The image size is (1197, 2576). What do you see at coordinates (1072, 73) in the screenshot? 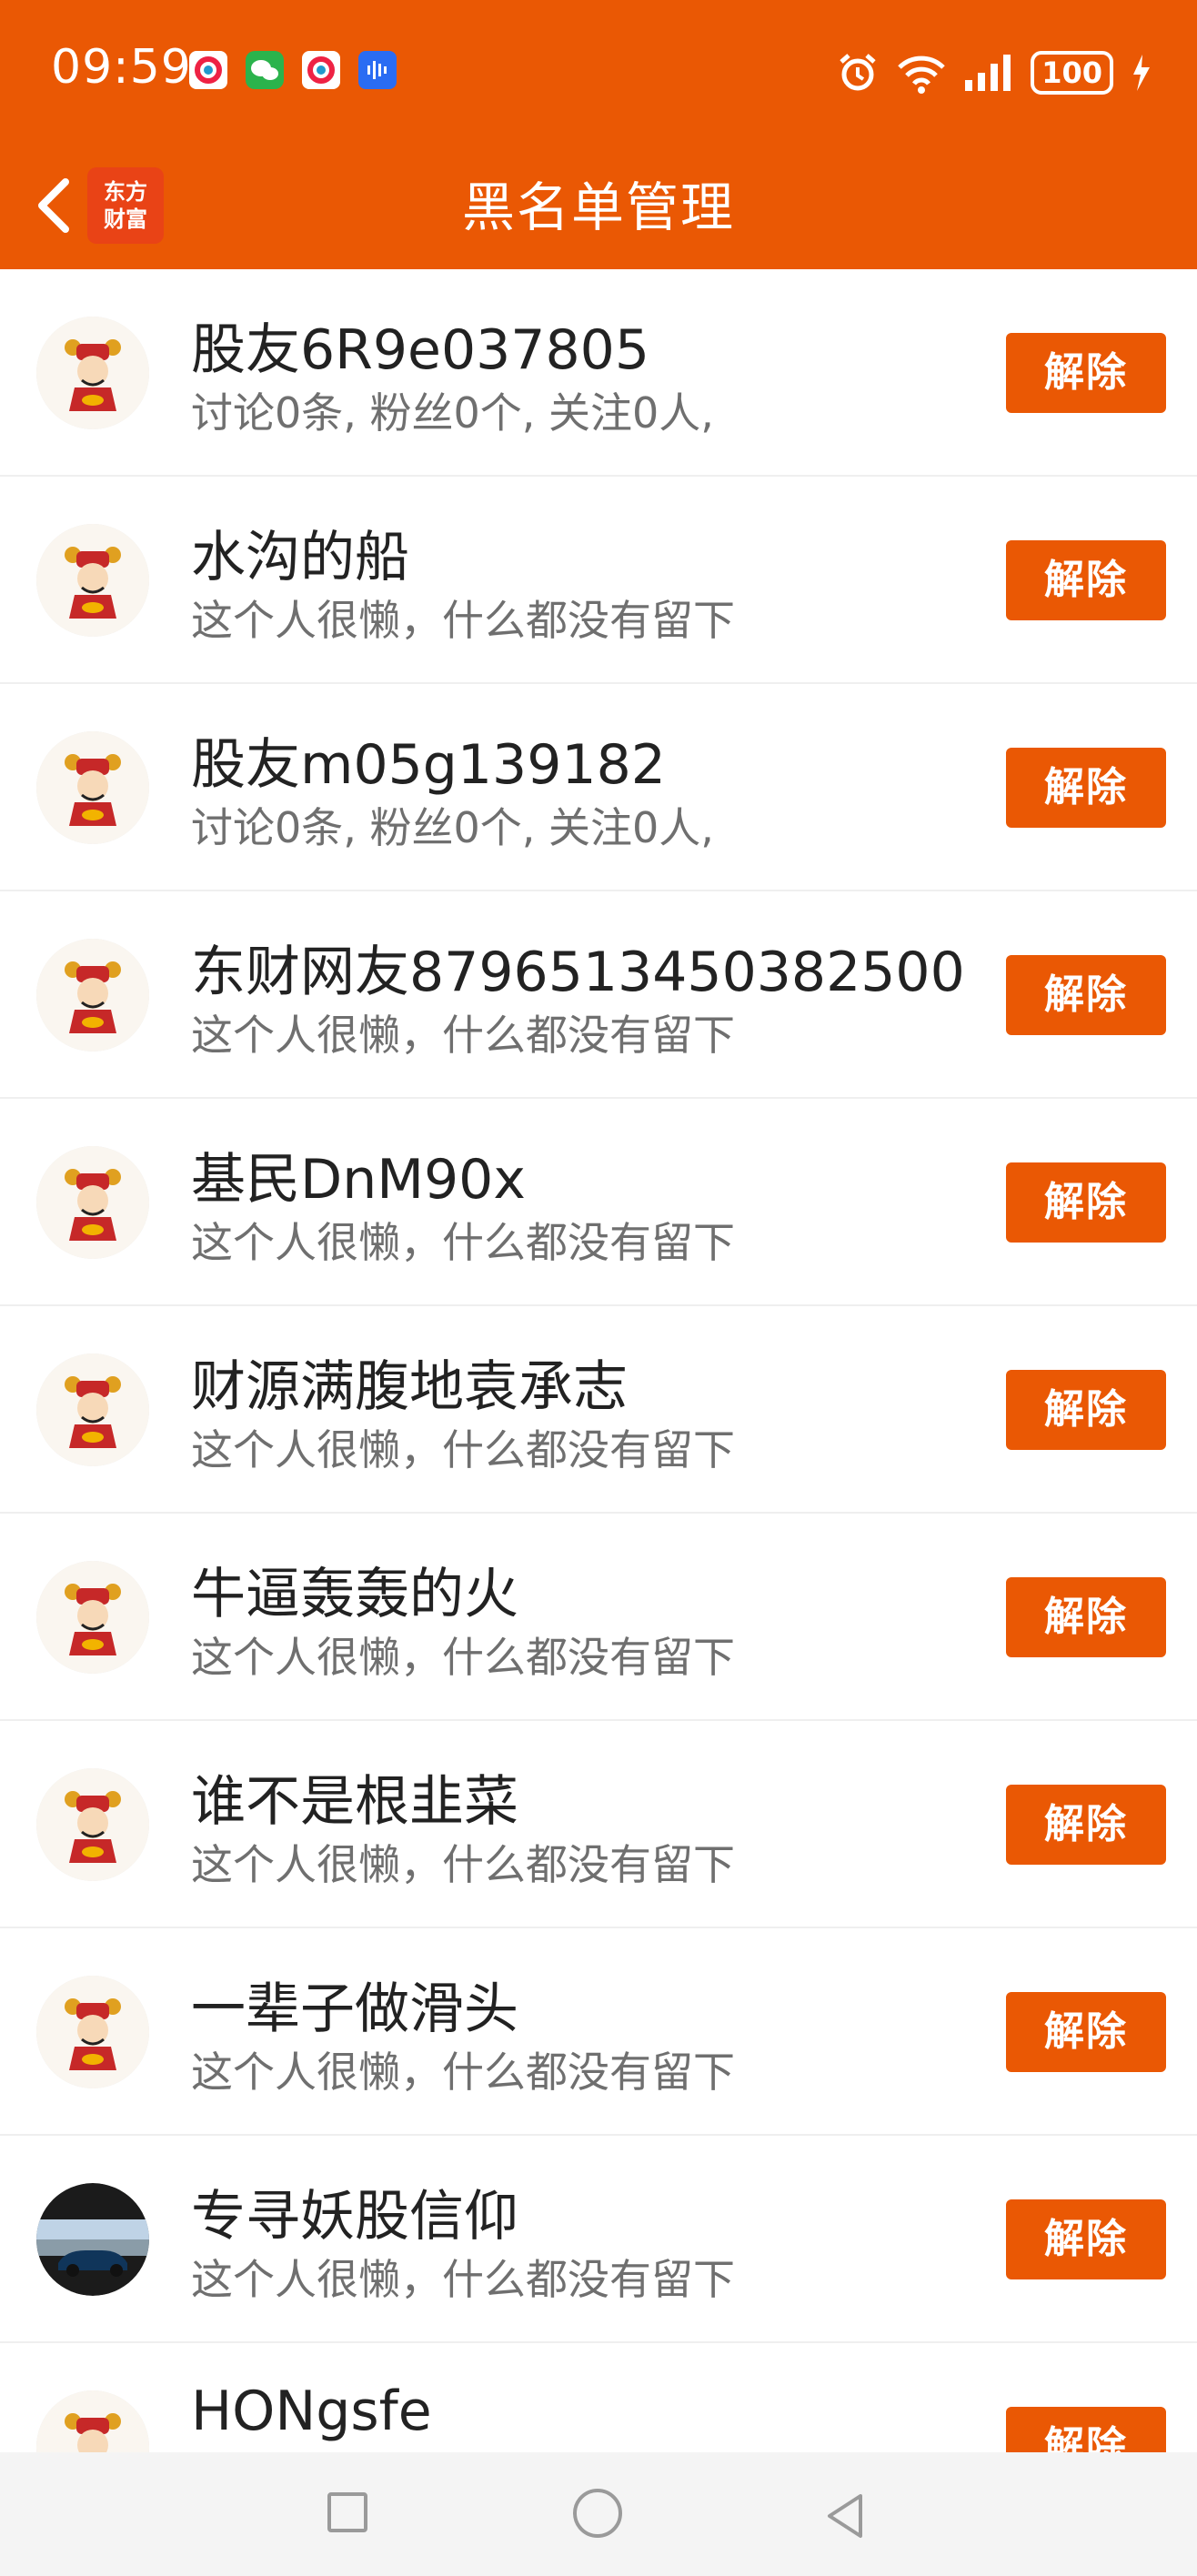
I see `battery-indicator: 100` at bounding box center [1072, 73].